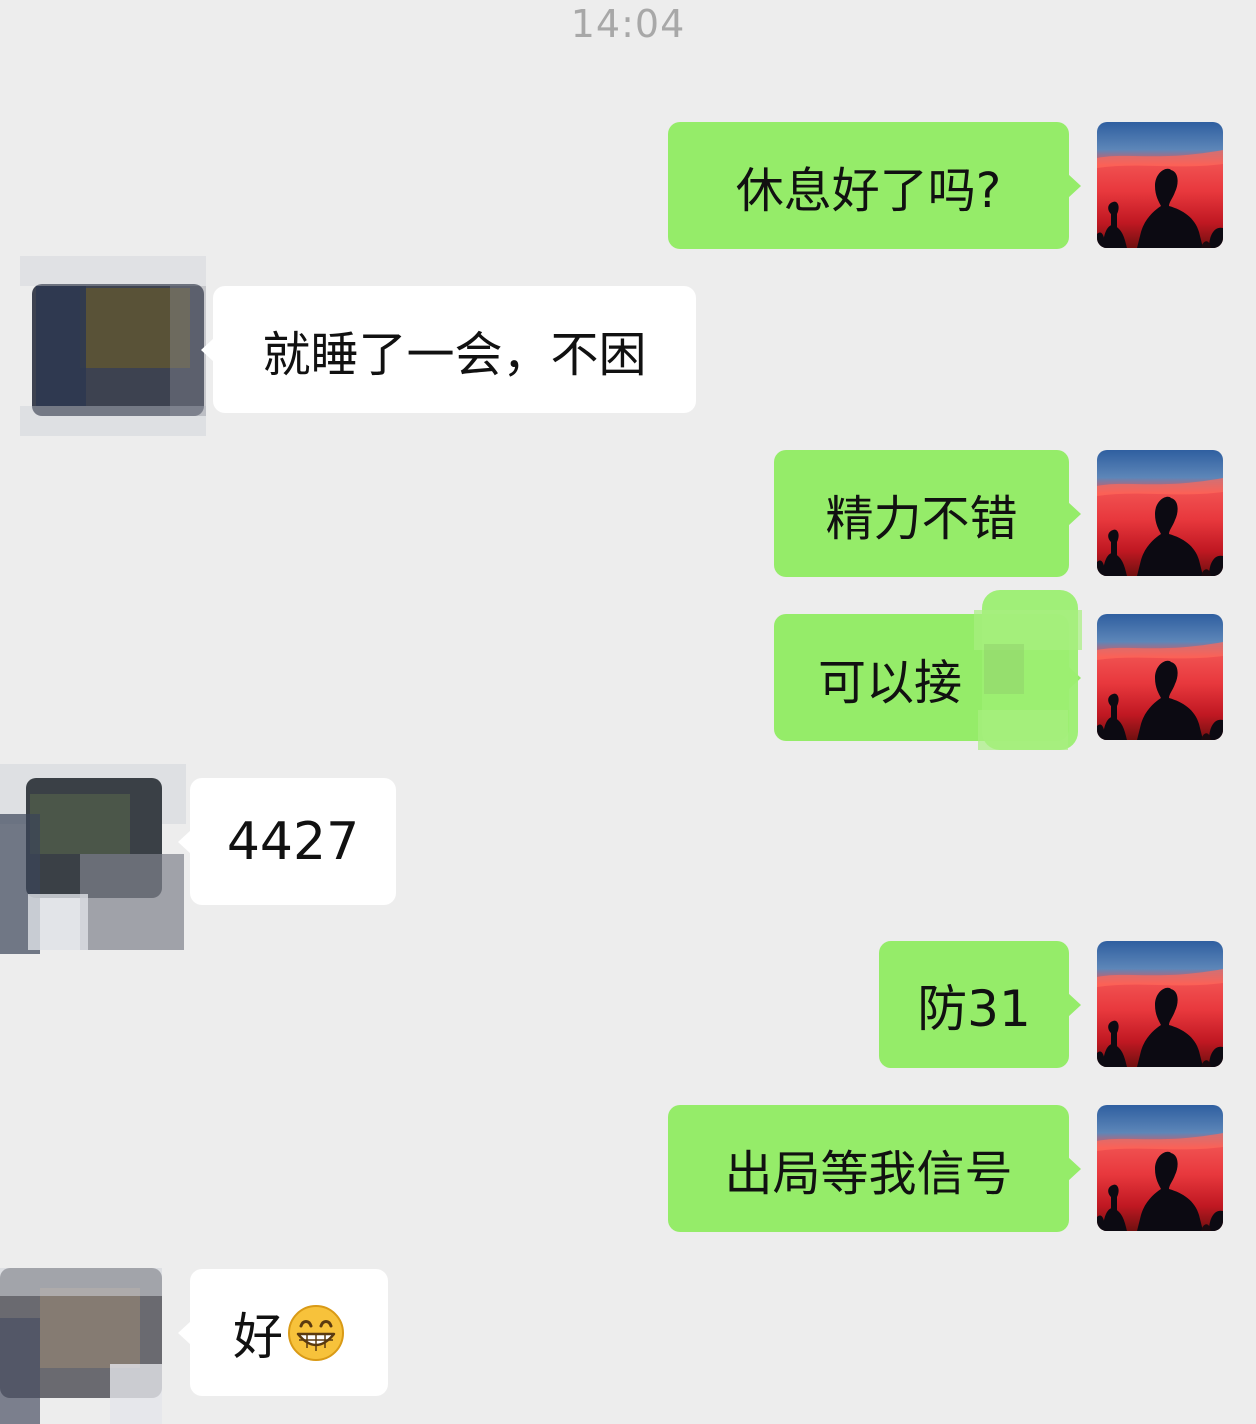 The image size is (1256, 1424). What do you see at coordinates (293, 841) in the screenshot?
I see `message-text: 4427` at bounding box center [293, 841].